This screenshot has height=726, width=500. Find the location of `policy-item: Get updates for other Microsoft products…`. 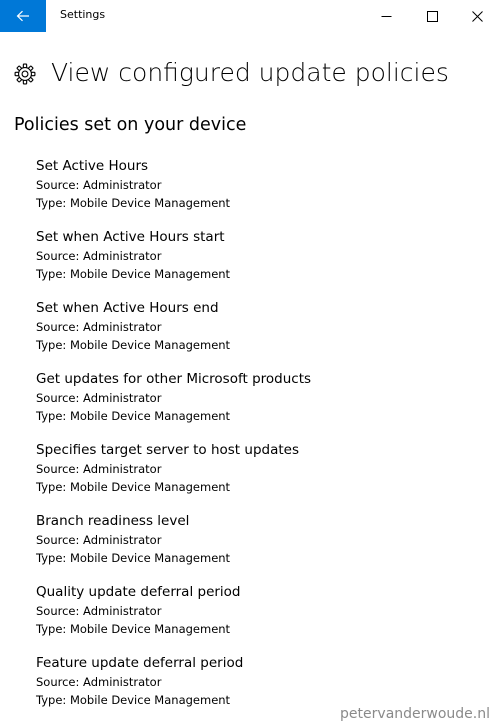

policy-item: Get updates for other Microsoft products… is located at coordinates (261, 405).